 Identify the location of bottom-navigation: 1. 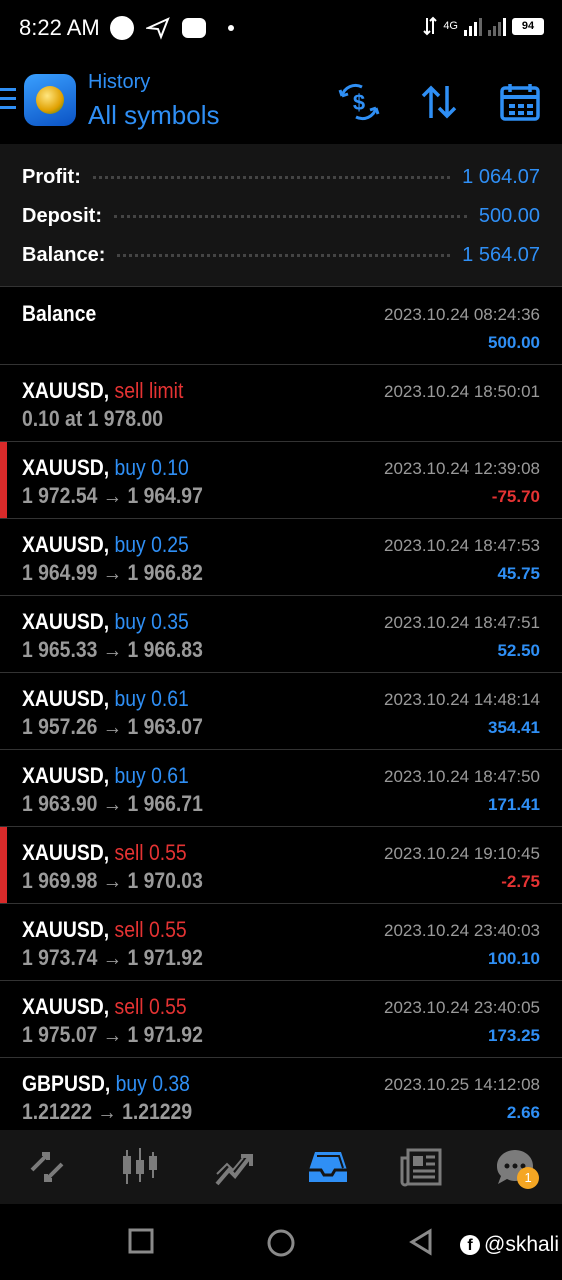
(281, 1167).